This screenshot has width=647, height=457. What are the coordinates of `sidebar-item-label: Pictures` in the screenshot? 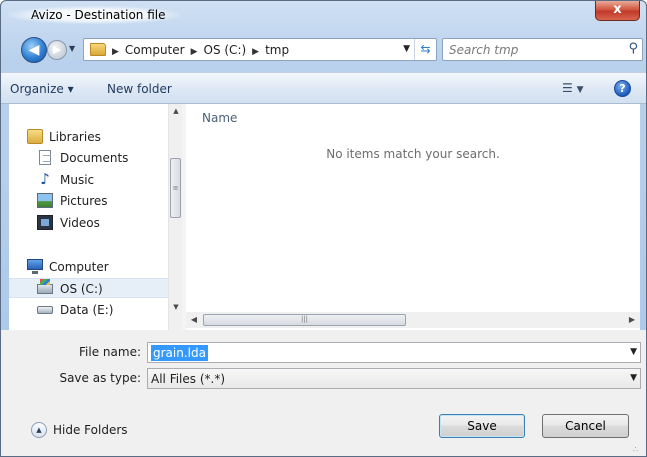 It's located at (84, 201).